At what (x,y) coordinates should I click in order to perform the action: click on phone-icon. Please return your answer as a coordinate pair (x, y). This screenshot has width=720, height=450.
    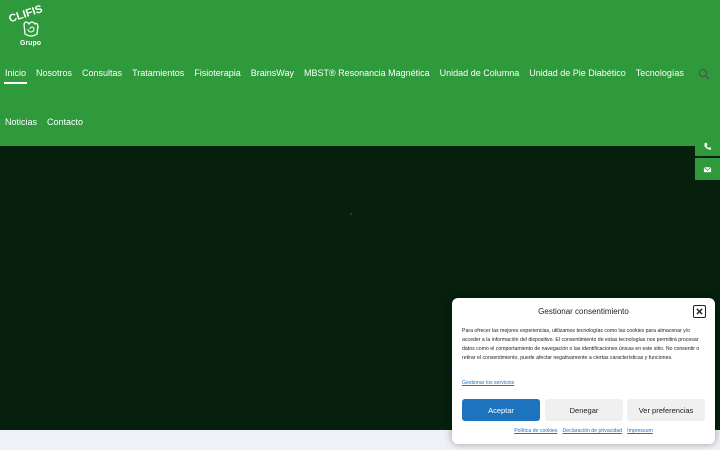
    Looking at the image, I should click on (708, 146).